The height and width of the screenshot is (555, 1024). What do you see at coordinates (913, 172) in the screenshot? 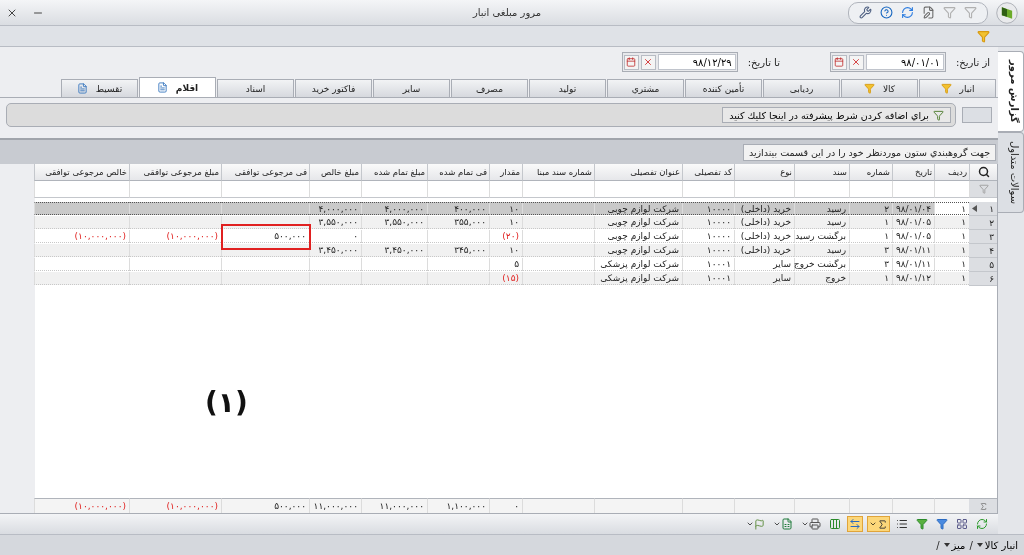
I see `column-header: تاریخ` at bounding box center [913, 172].